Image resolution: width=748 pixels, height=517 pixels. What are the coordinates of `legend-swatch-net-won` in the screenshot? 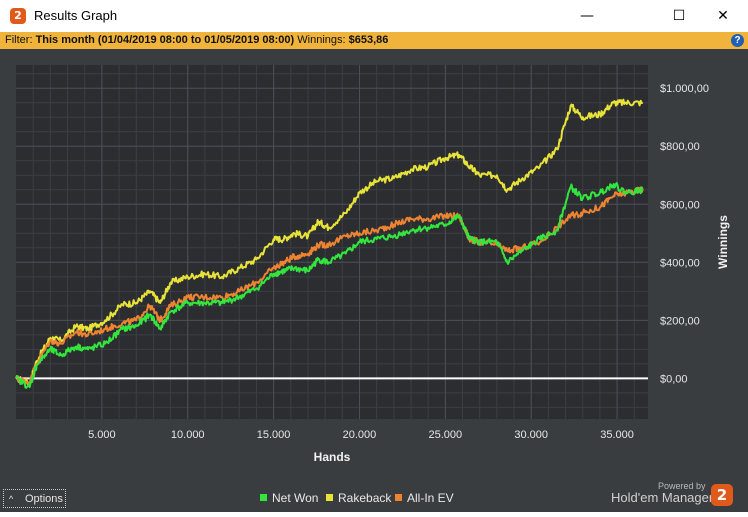 It's located at (263, 498).